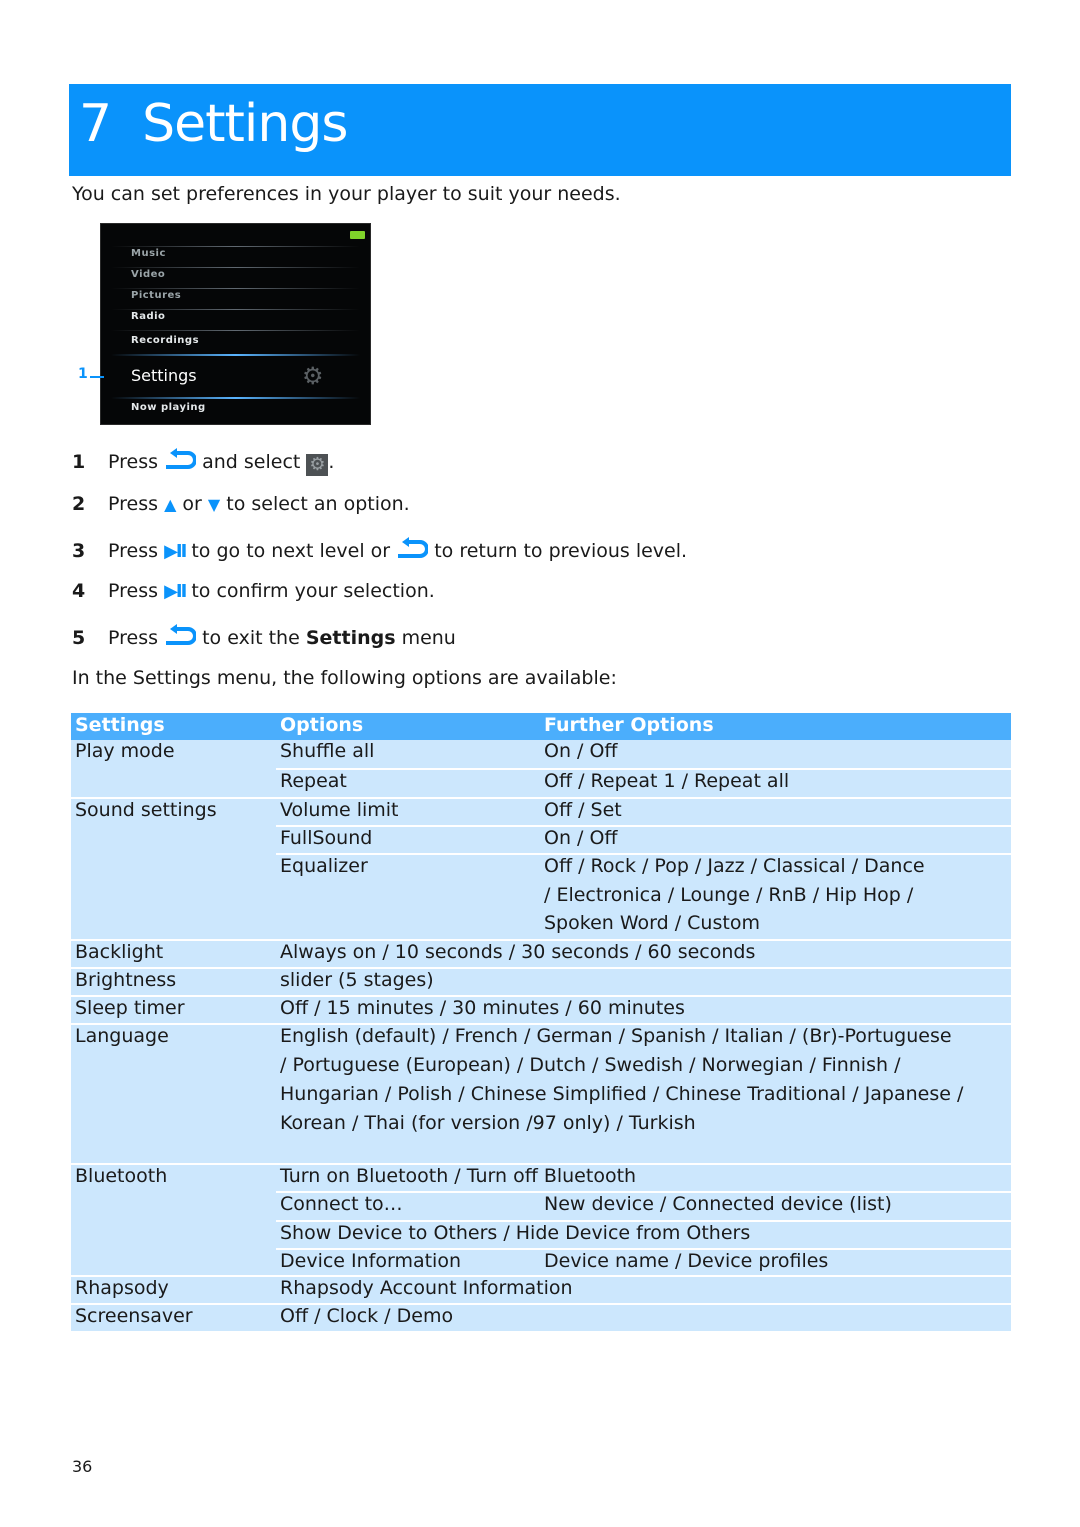 The height and width of the screenshot is (1527, 1080). I want to click on step-1: 1 Press and select ⚙., so click(203, 462).